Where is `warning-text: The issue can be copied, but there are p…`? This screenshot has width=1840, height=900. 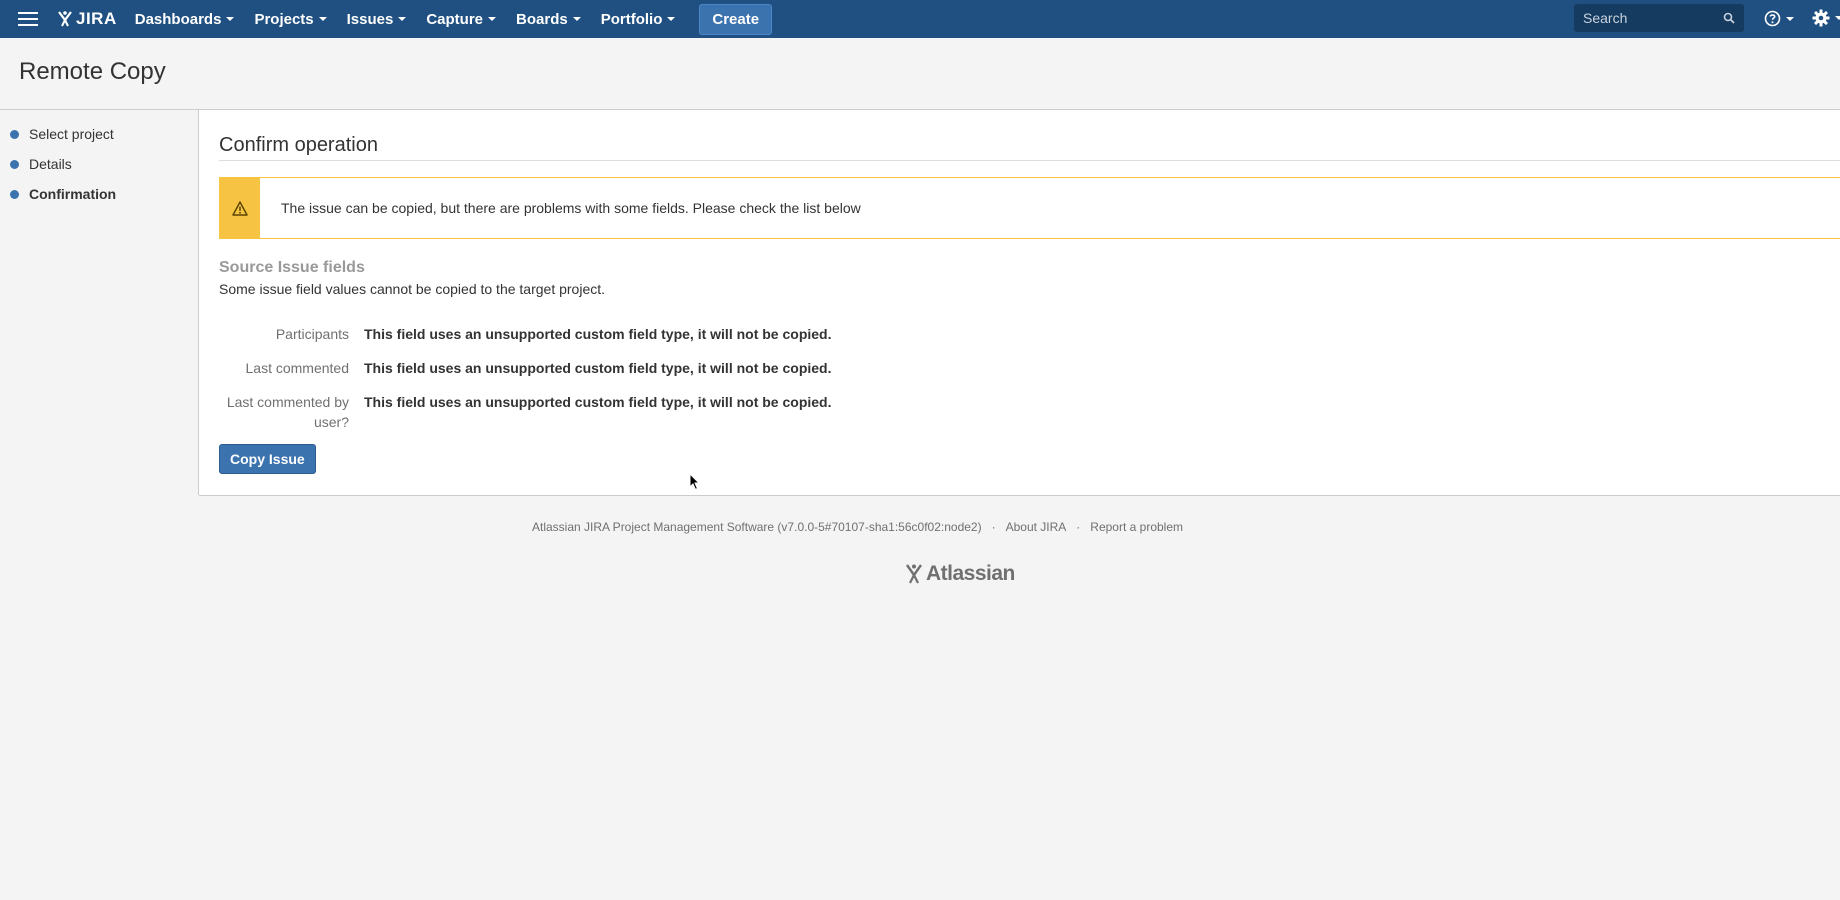 warning-text: The issue can be copied, but there are p… is located at coordinates (571, 208).